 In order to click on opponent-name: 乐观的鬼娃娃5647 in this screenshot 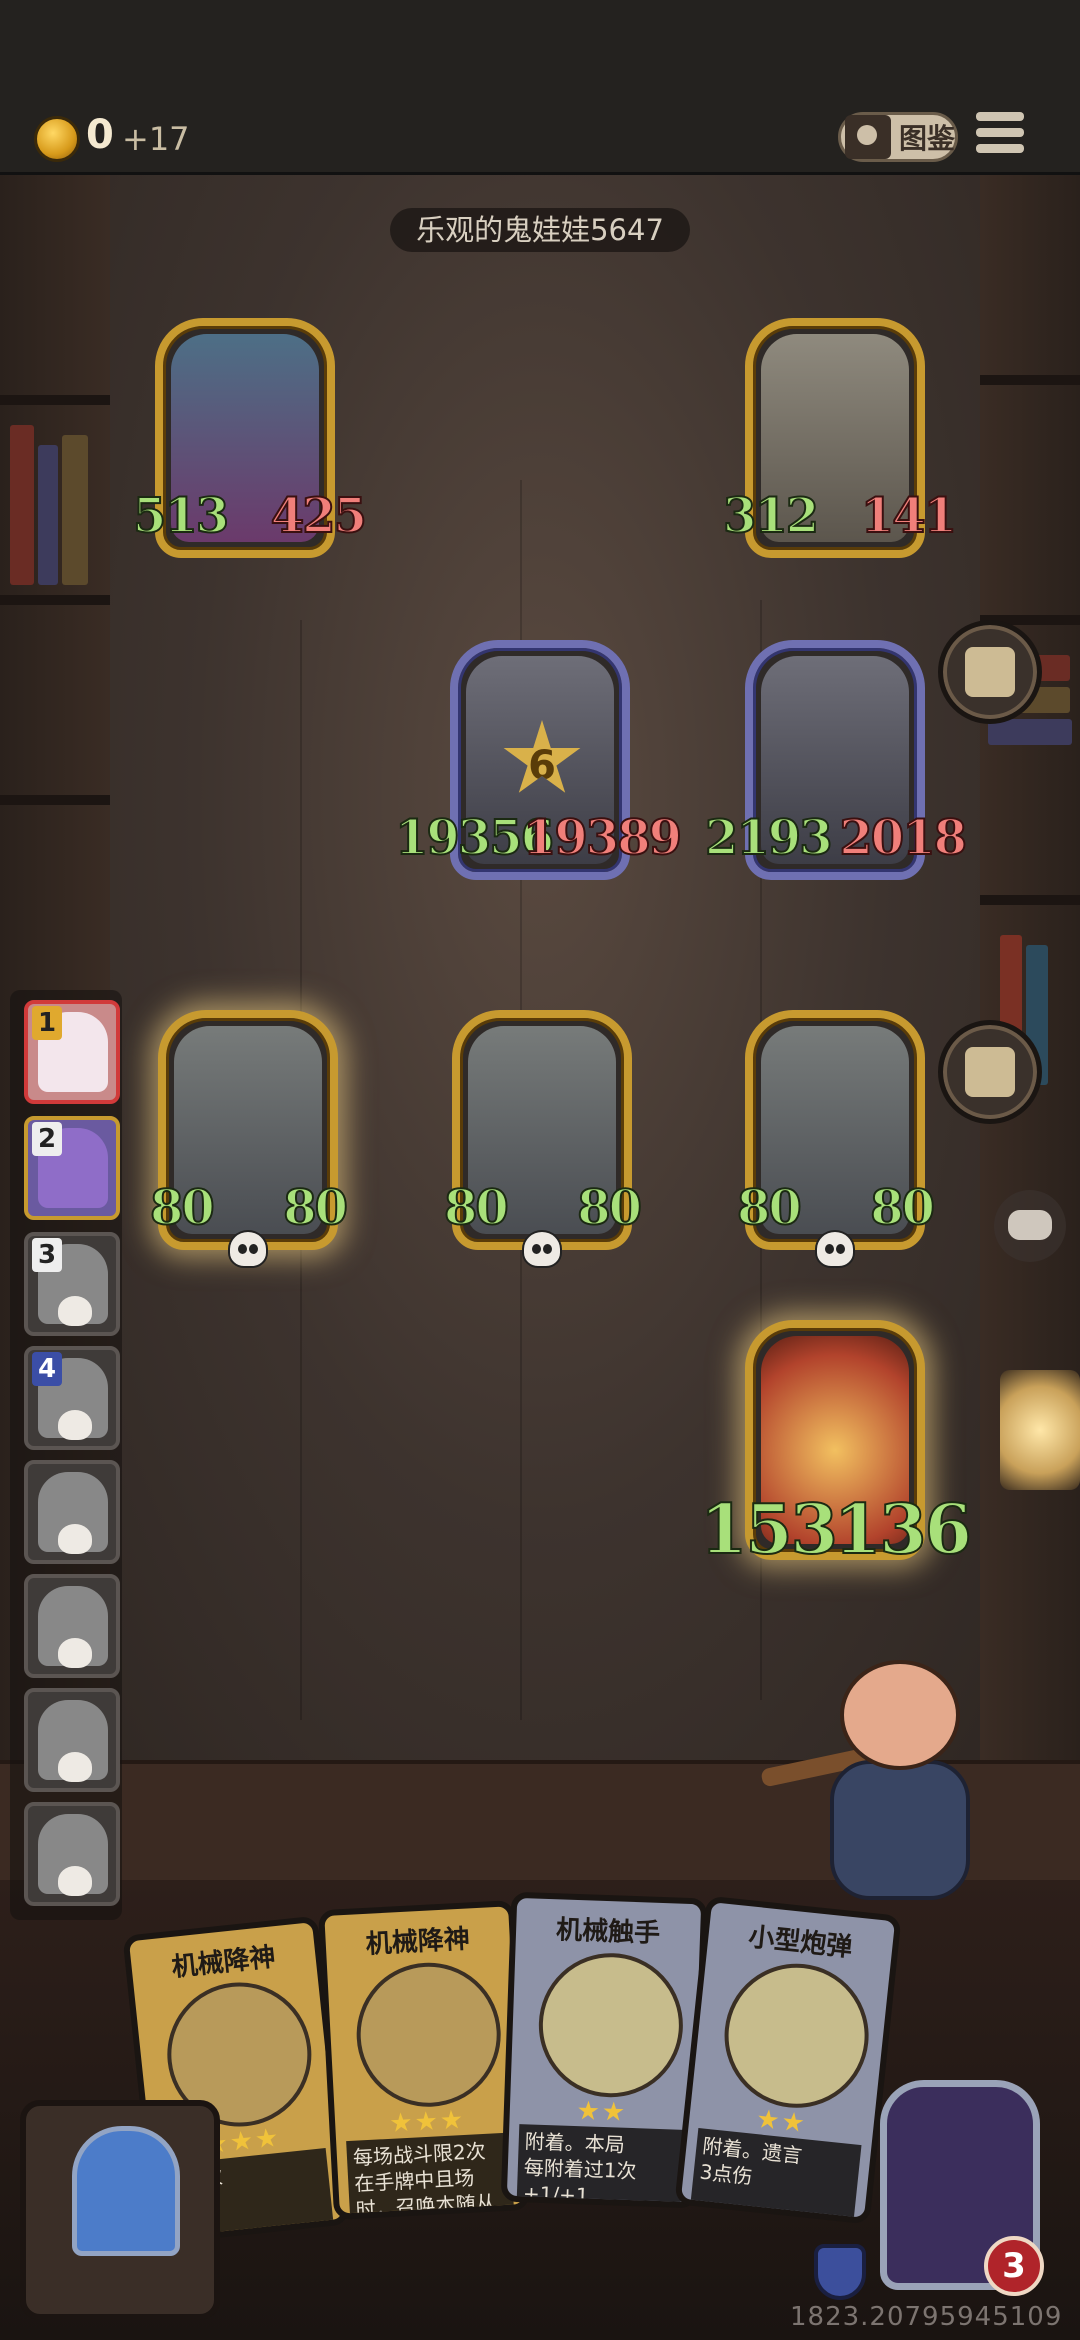, I will do `click(540, 230)`.